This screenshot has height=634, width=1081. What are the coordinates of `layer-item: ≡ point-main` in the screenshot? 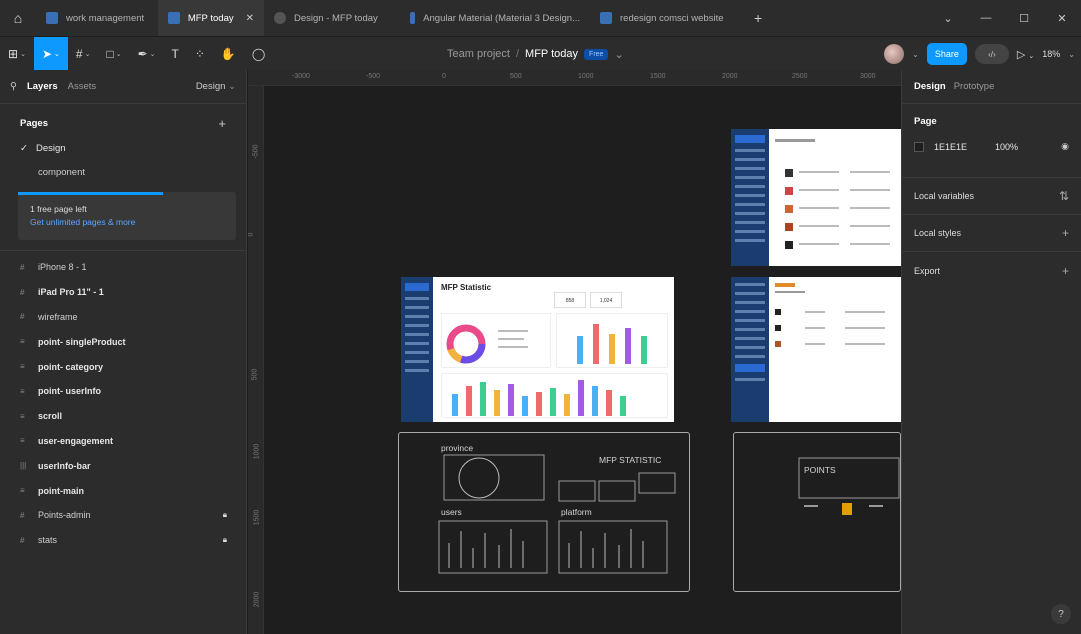 It's located at (123, 490).